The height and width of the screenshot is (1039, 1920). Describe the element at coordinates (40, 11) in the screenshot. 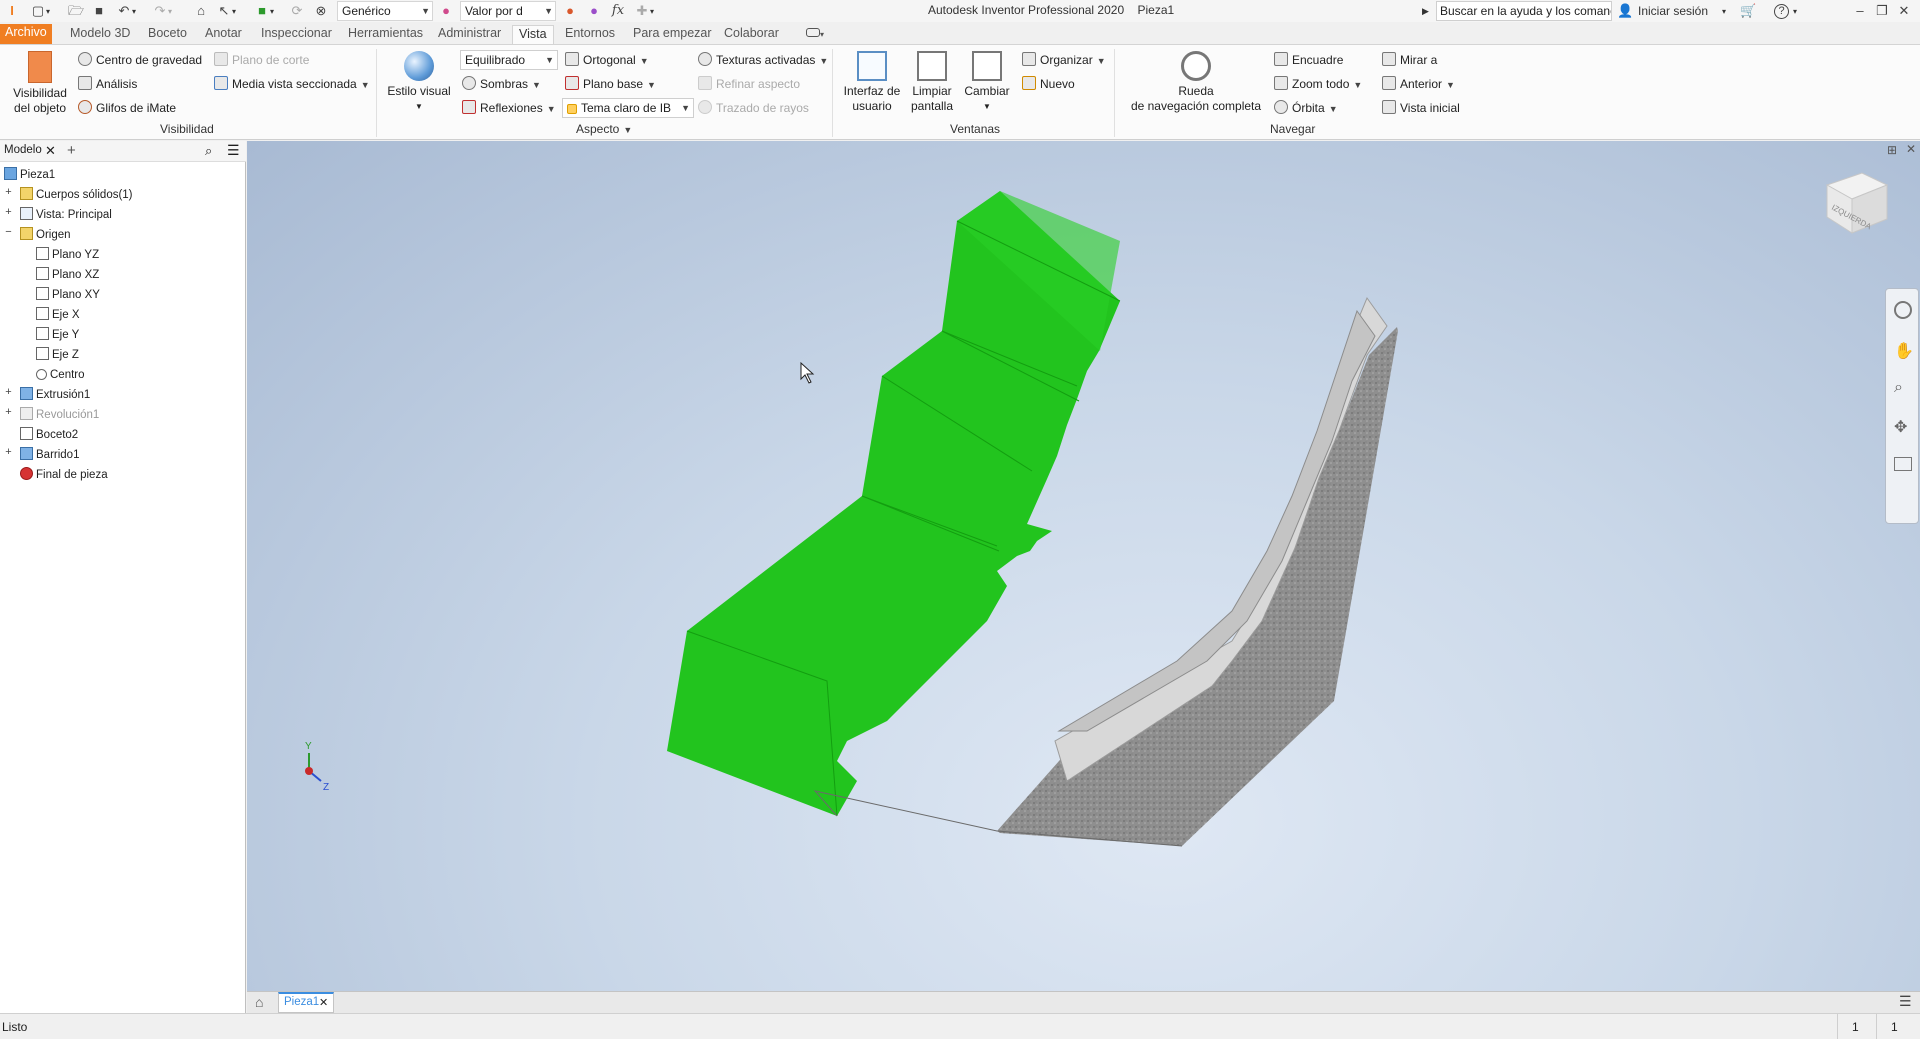

I see `new-file-icon: ▢ ▾` at that location.